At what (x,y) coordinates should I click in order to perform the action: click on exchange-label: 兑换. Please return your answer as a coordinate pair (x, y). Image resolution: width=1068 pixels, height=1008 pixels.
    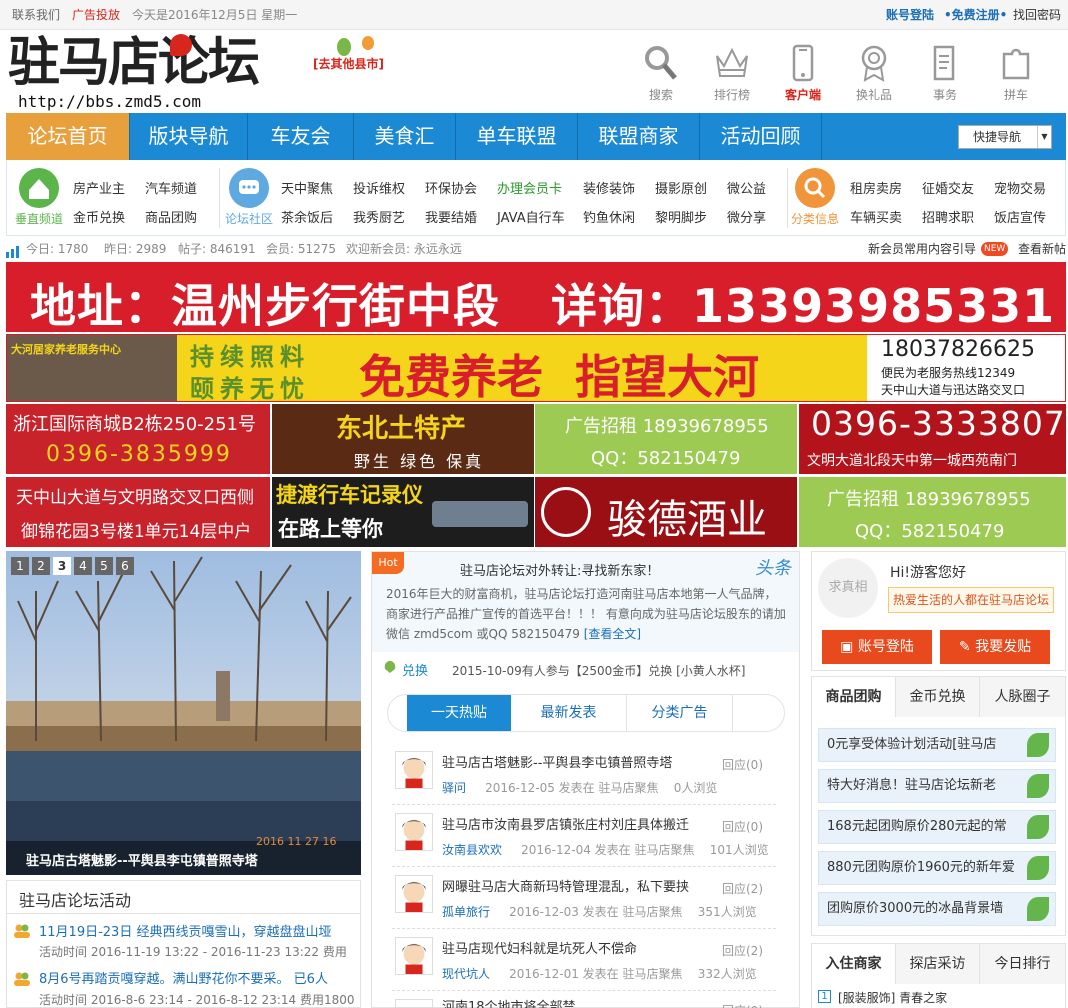
    Looking at the image, I should click on (415, 669).